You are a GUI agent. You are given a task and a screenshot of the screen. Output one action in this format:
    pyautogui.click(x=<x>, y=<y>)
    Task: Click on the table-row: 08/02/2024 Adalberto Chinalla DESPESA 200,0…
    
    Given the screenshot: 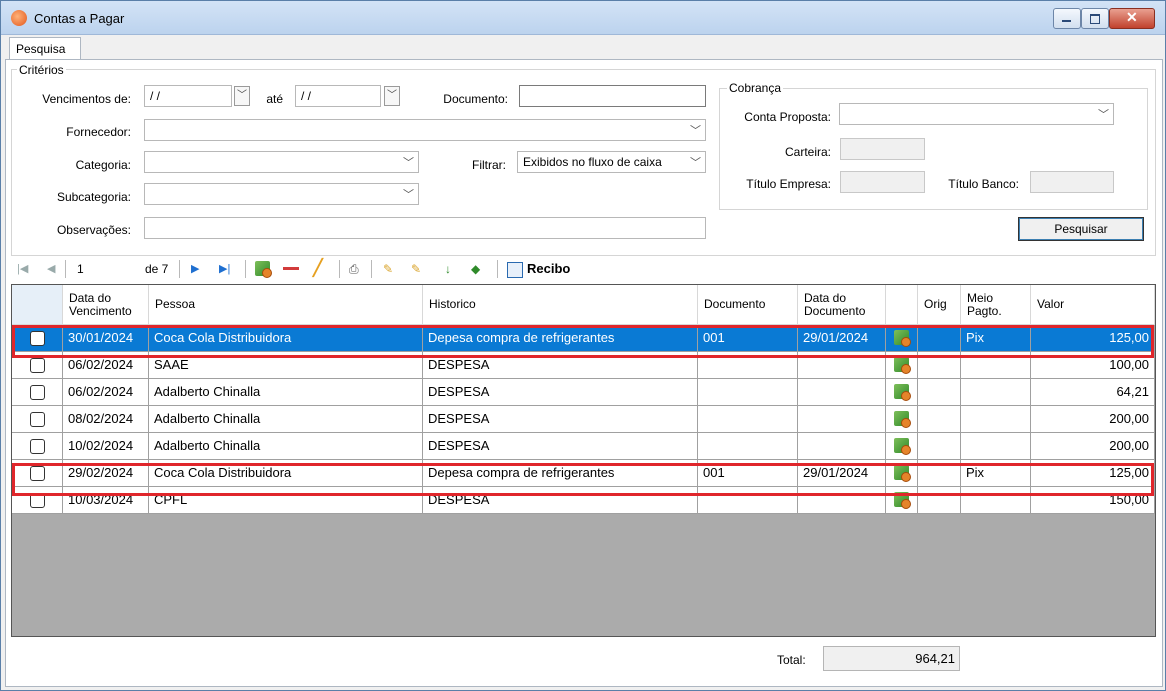 What is the action you would take?
    pyautogui.click(x=583, y=419)
    